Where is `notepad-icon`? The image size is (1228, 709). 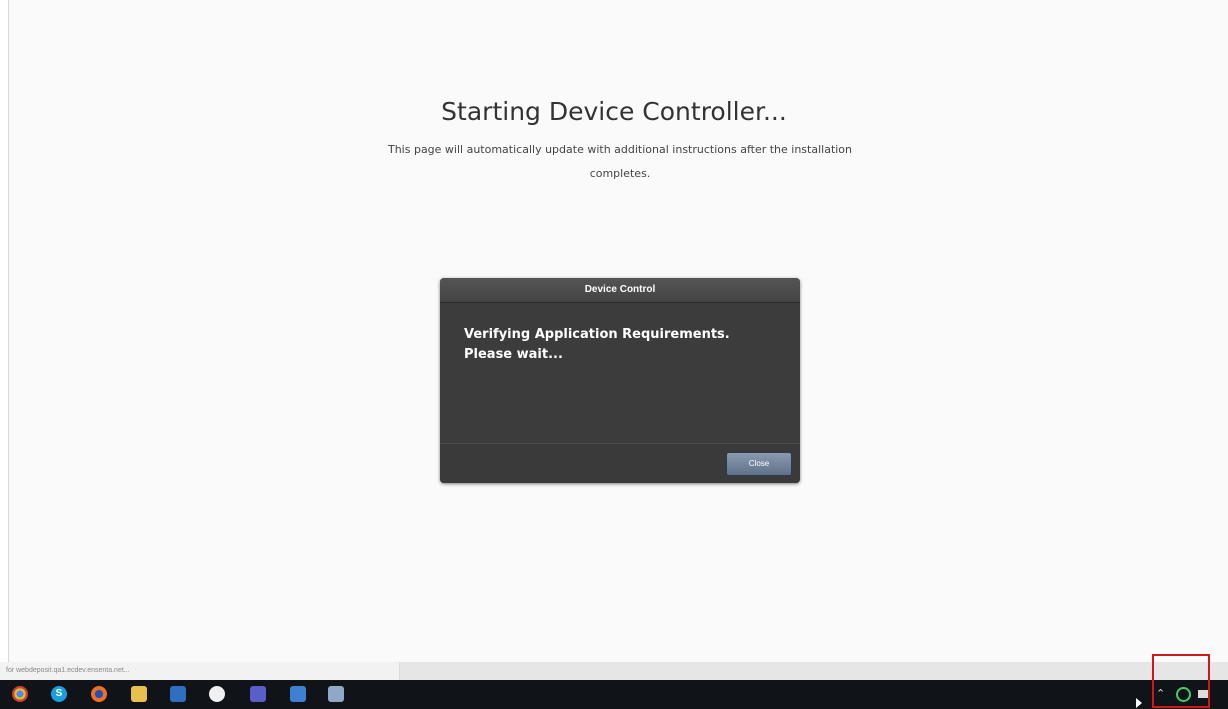
notepad-icon is located at coordinates (336, 694).